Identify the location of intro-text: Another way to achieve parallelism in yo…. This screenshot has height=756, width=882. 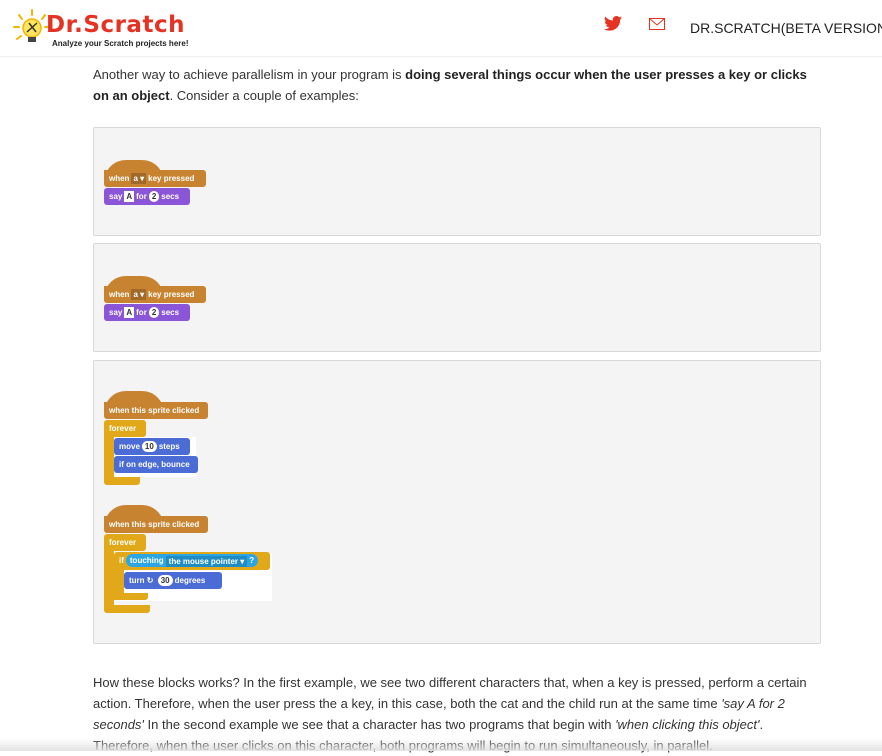
(249, 74).